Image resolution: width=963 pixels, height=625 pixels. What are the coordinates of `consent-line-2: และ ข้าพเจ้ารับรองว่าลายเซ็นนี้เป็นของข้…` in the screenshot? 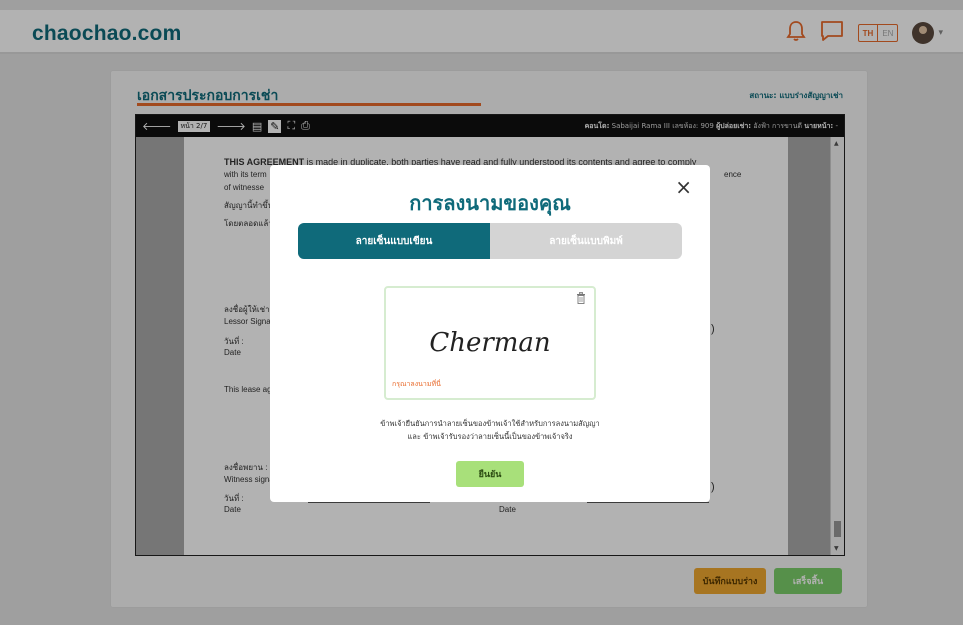 It's located at (490, 436).